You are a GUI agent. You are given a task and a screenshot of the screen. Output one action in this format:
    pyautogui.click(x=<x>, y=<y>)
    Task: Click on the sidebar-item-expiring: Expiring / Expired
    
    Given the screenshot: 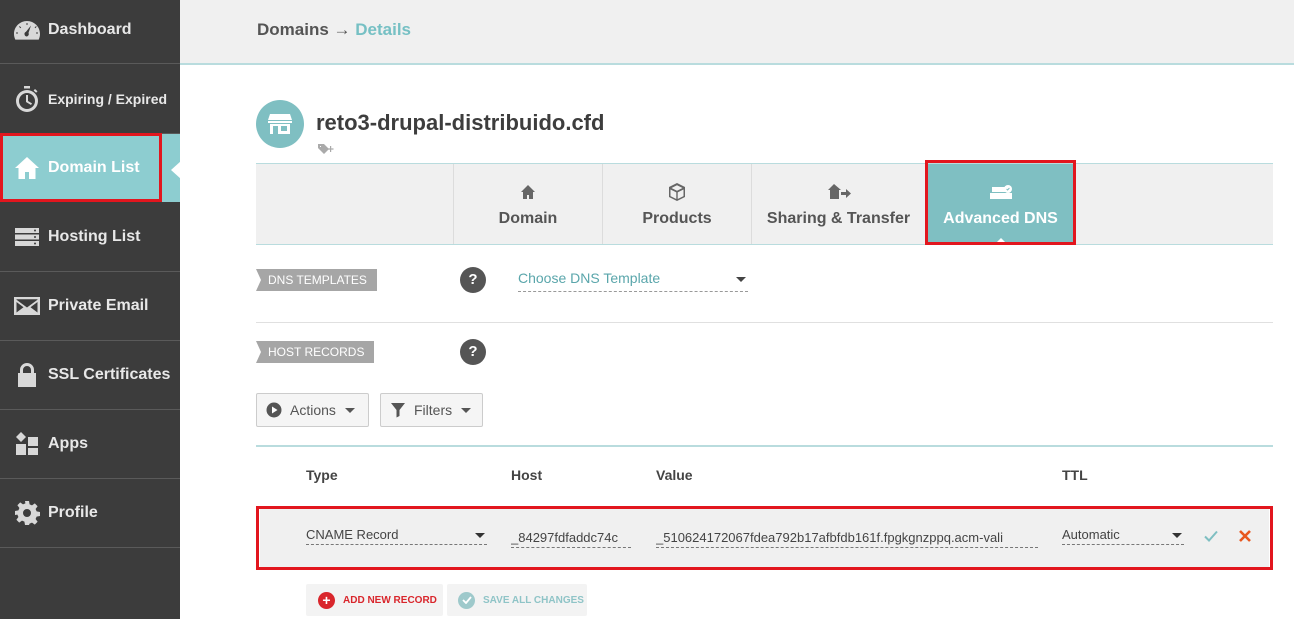 What is the action you would take?
    pyautogui.click(x=90, y=99)
    